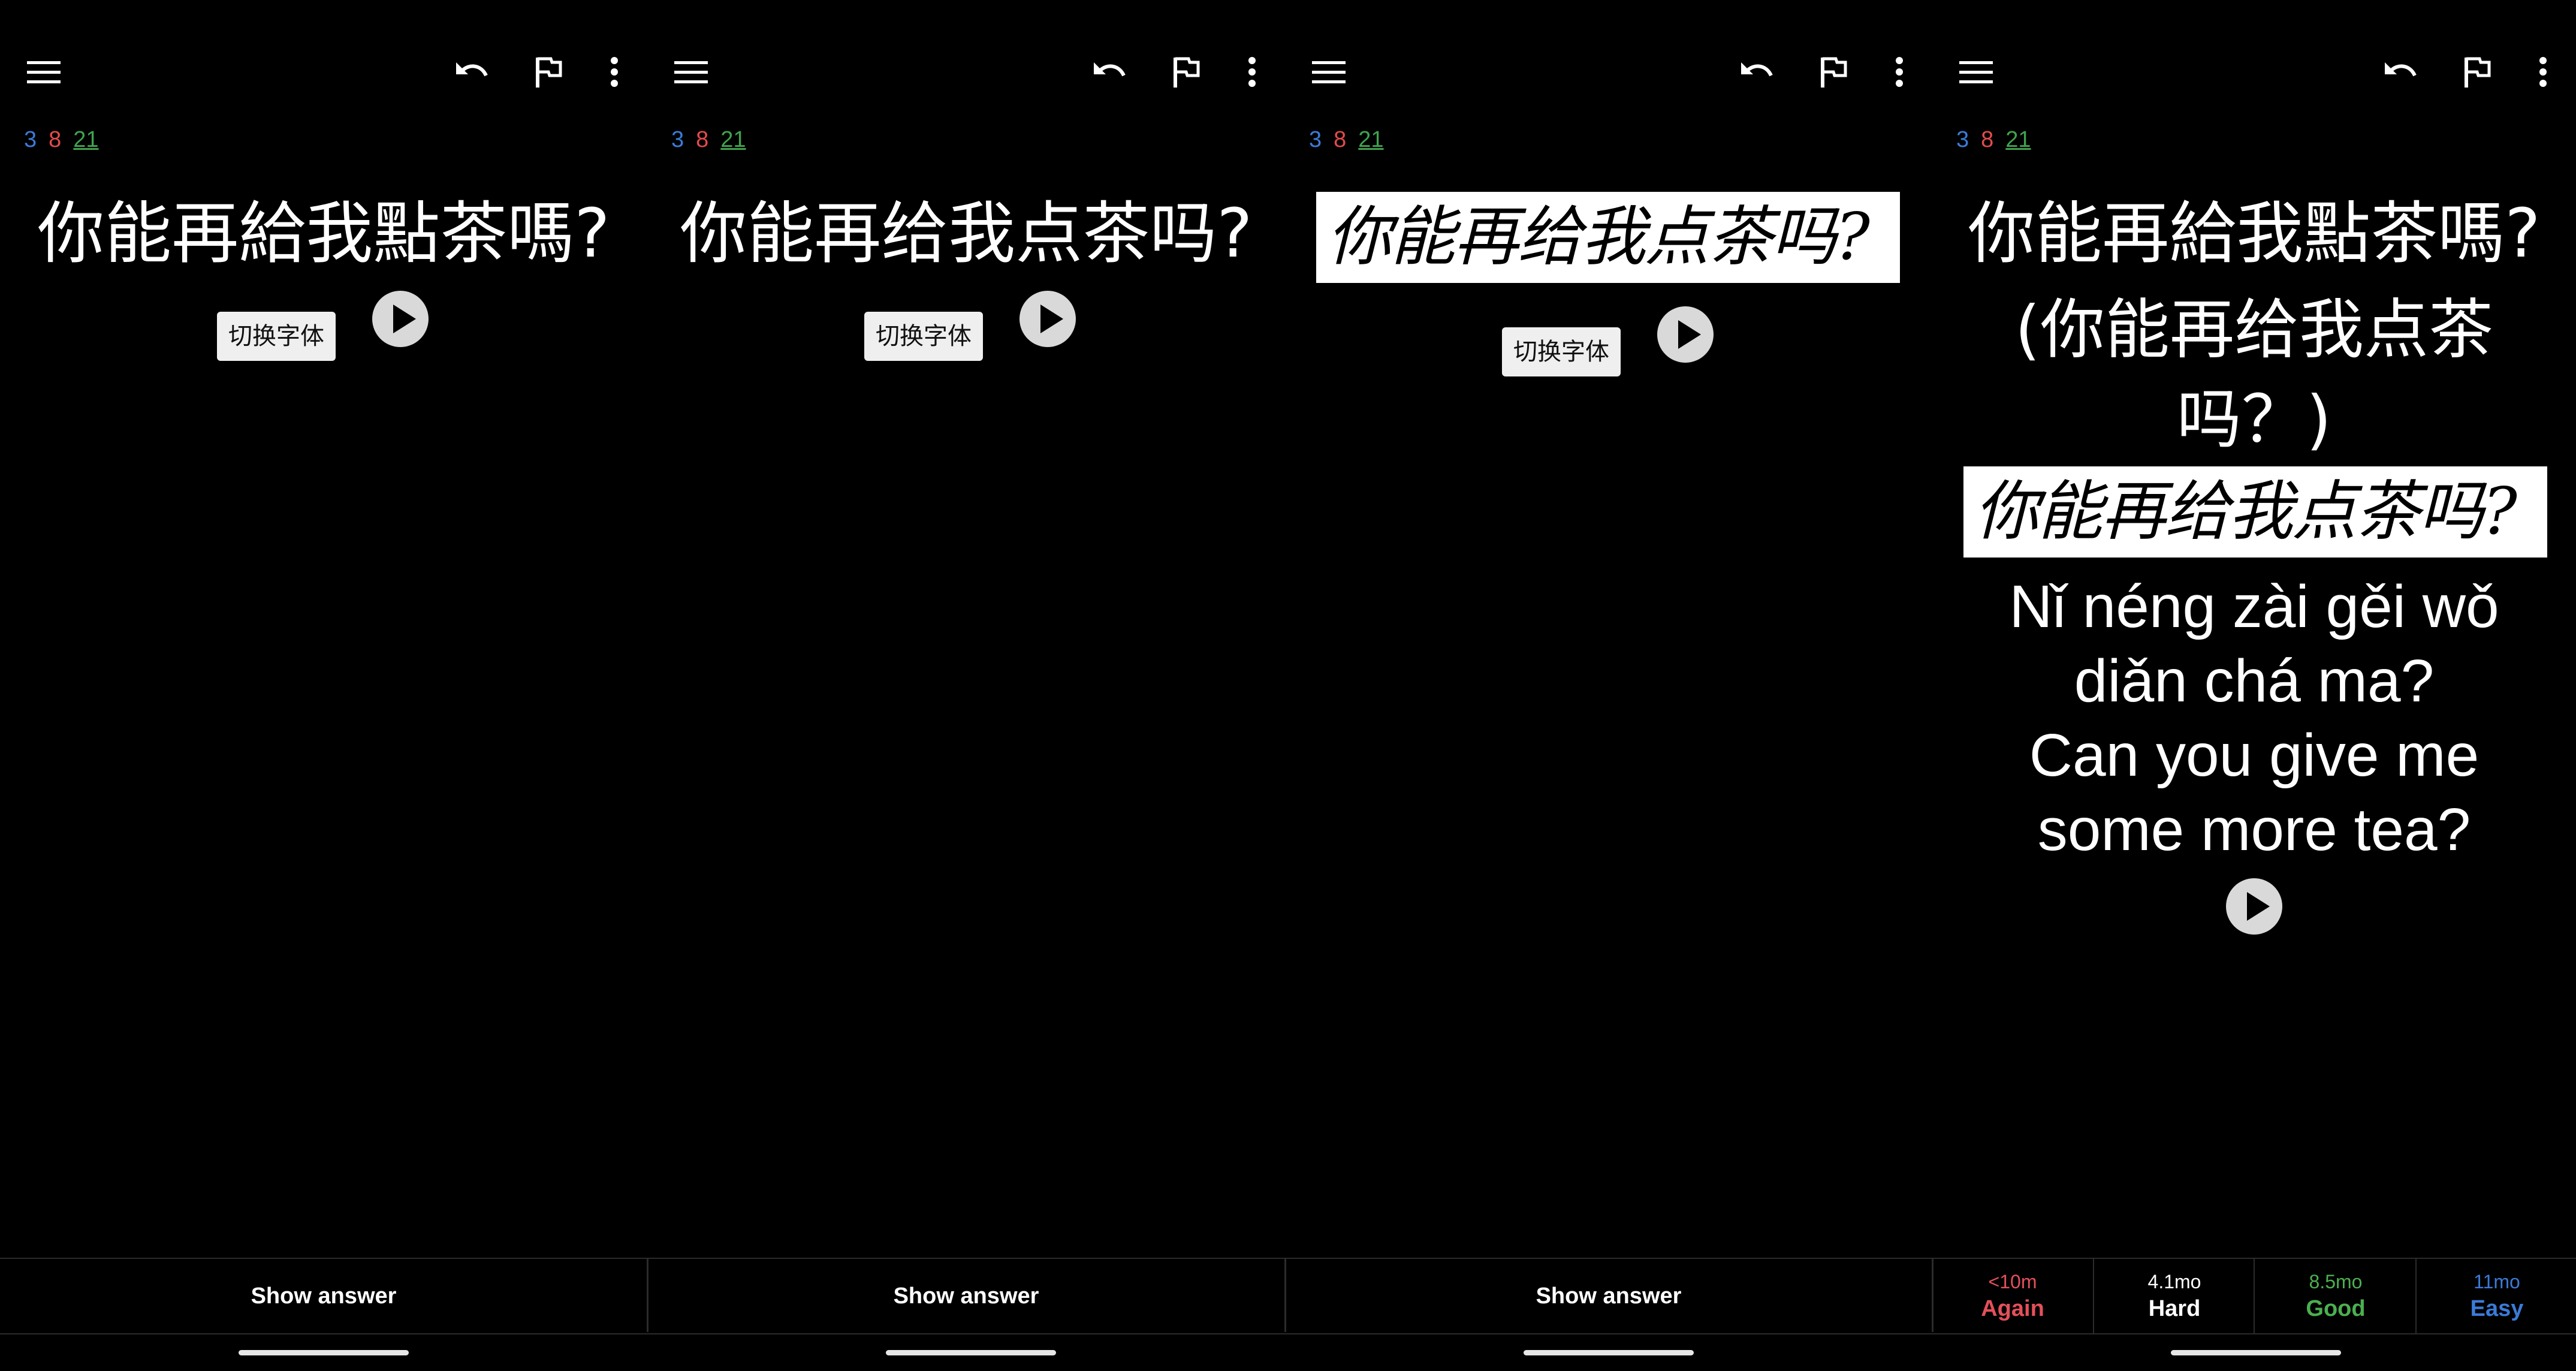 Image resolution: width=2576 pixels, height=1371 pixels. I want to click on again-interval: <10m, so click(2013, 1281).